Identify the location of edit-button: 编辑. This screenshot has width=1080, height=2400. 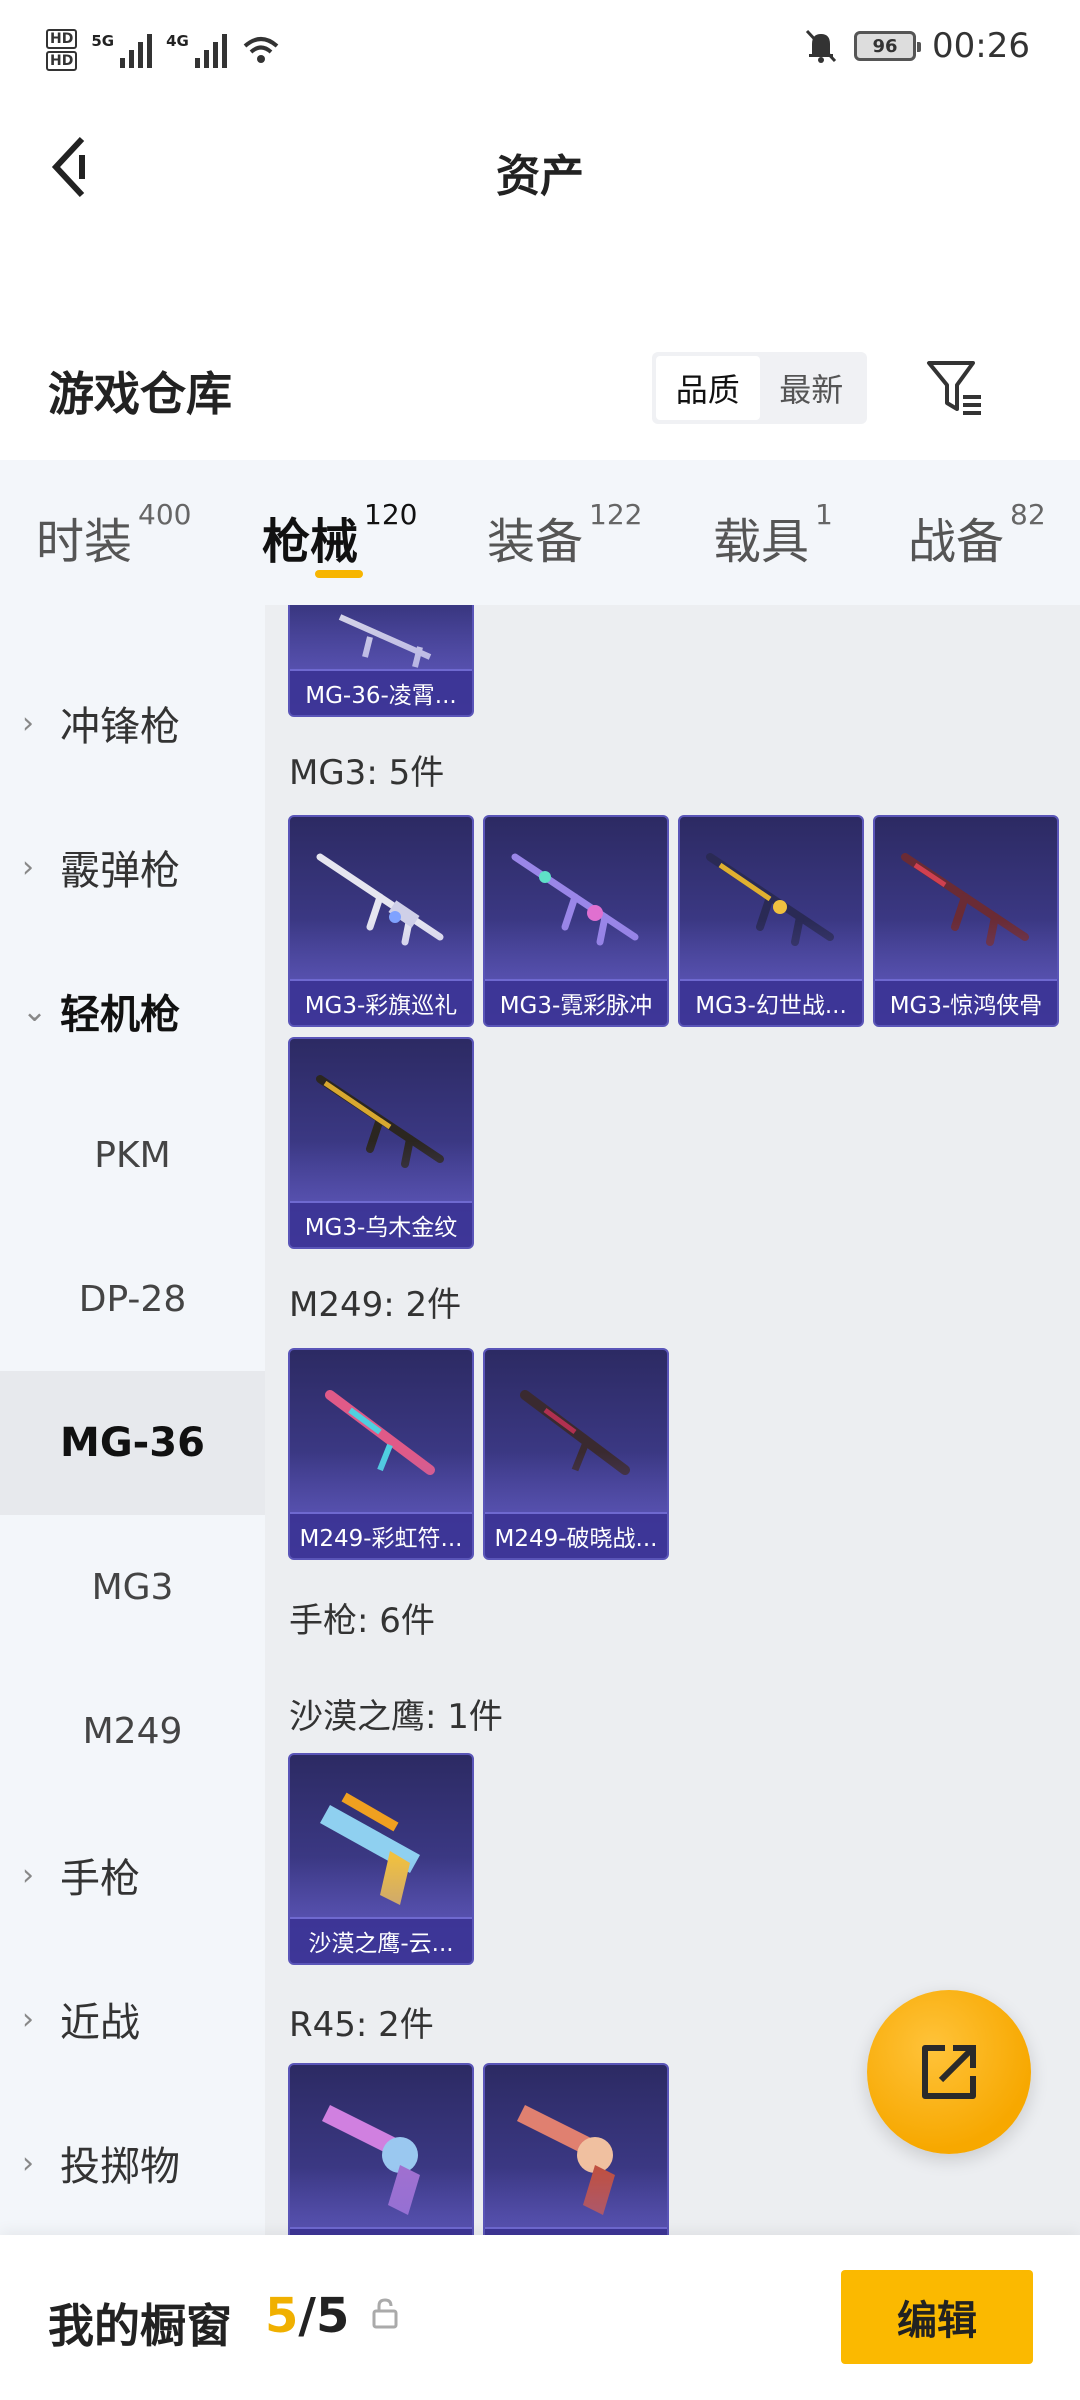
(937, 2317).